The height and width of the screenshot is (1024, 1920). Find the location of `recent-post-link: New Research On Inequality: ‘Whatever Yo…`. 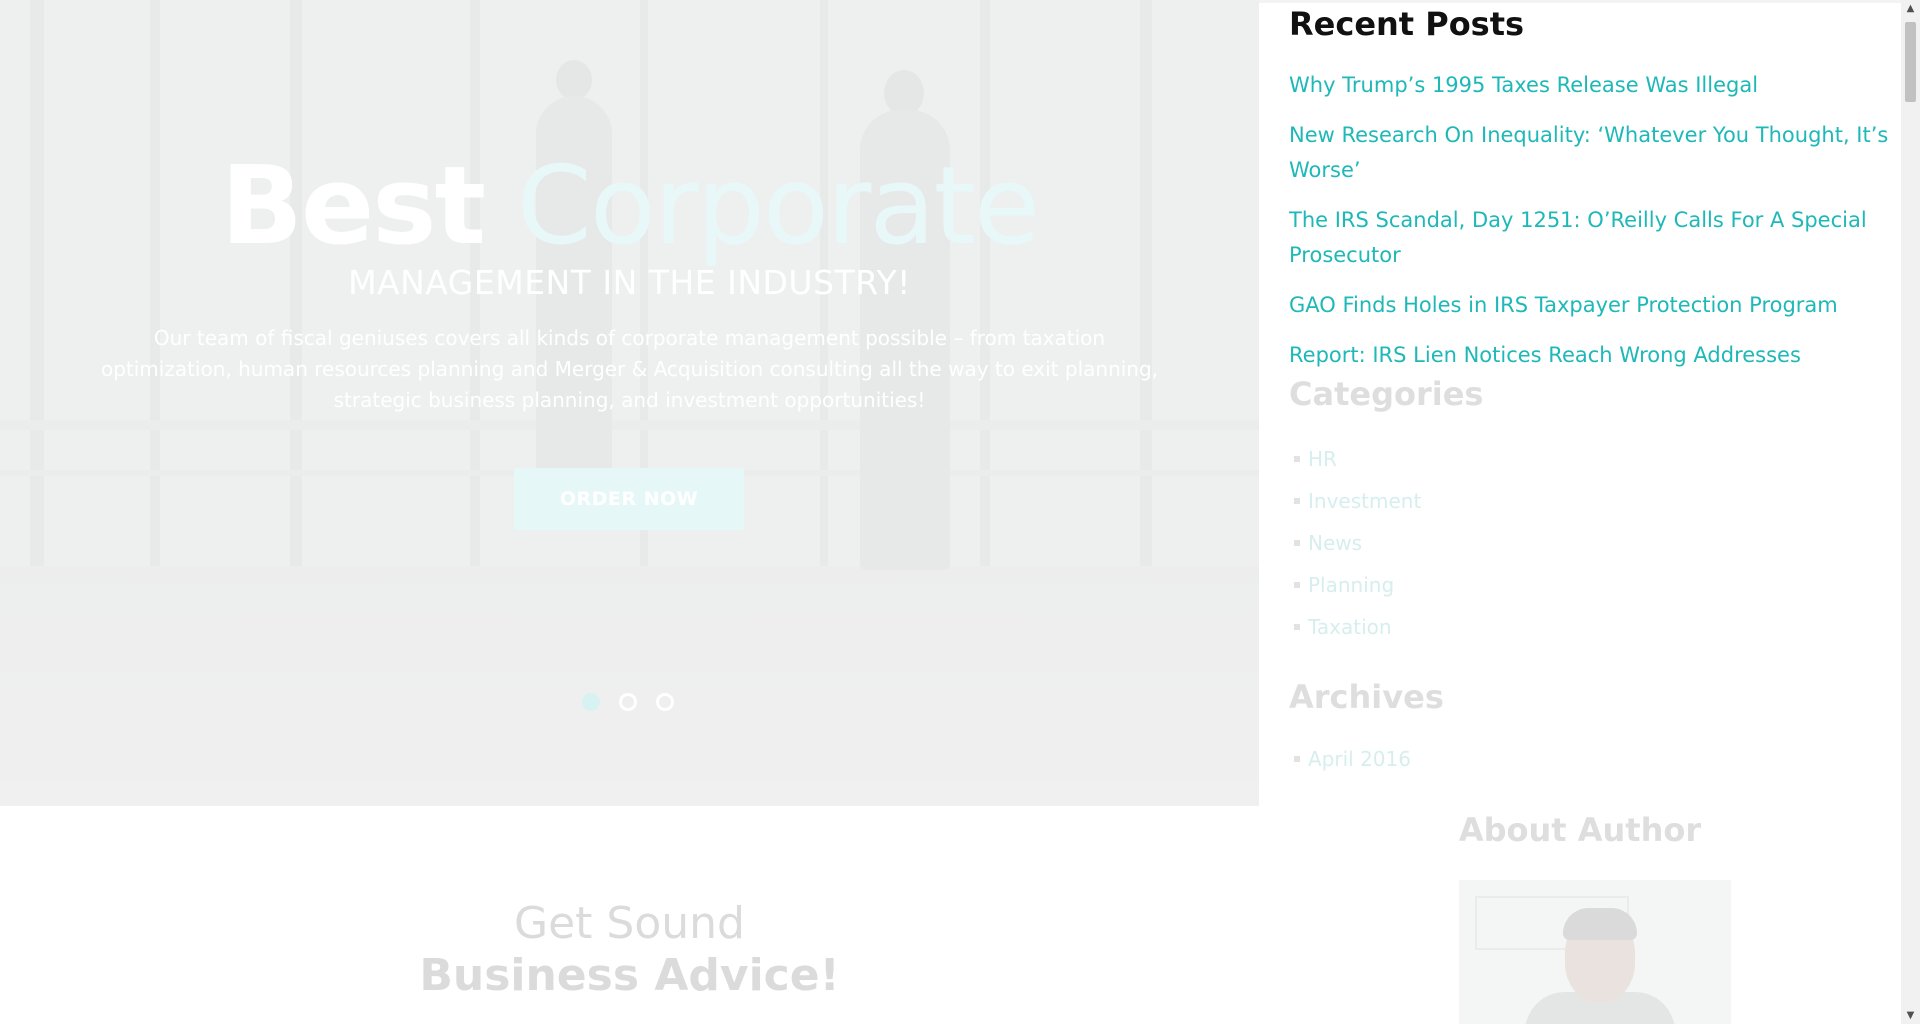

recent-post-link: New Research On Inequality: ‘Whatever Yo… is located at coordinates (1588, 152).